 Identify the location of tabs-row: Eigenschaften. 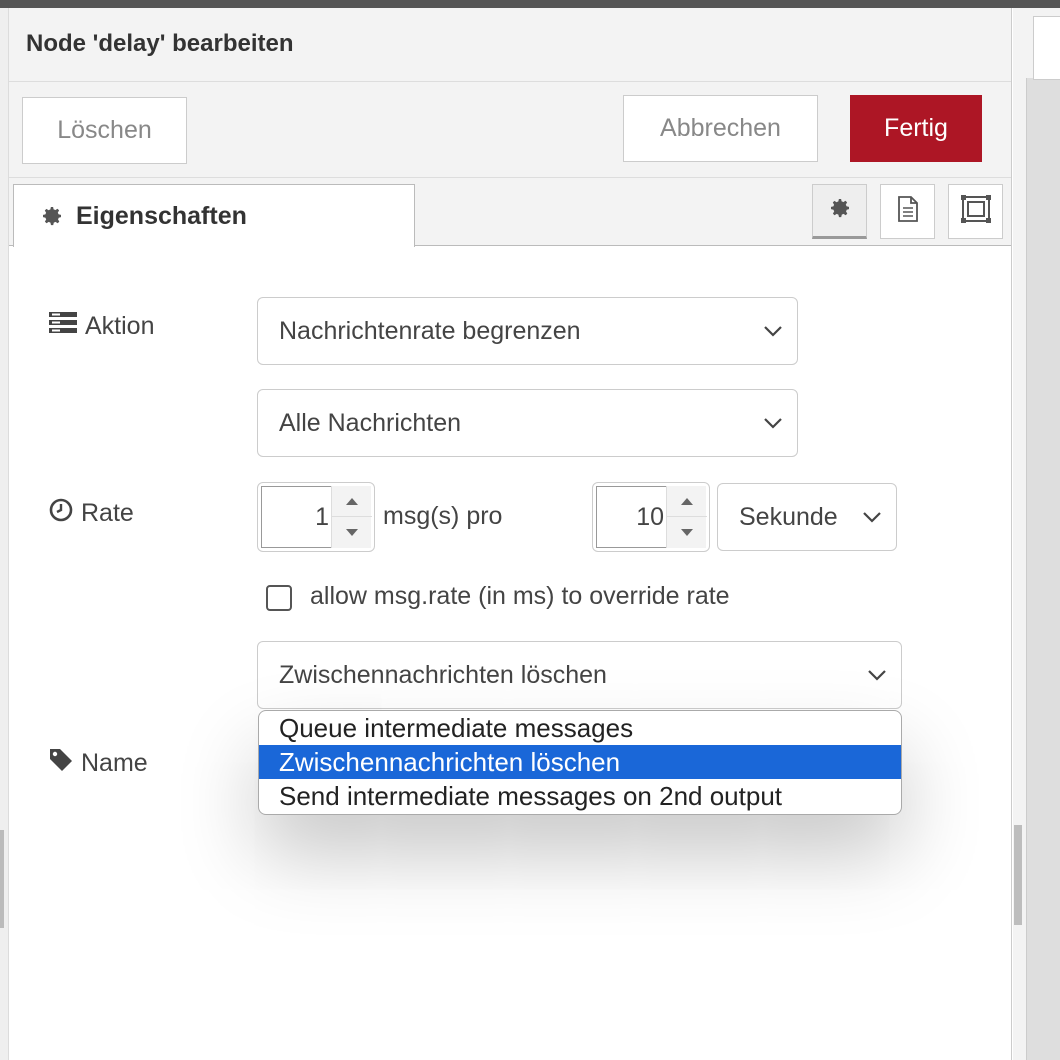
(510, 212).